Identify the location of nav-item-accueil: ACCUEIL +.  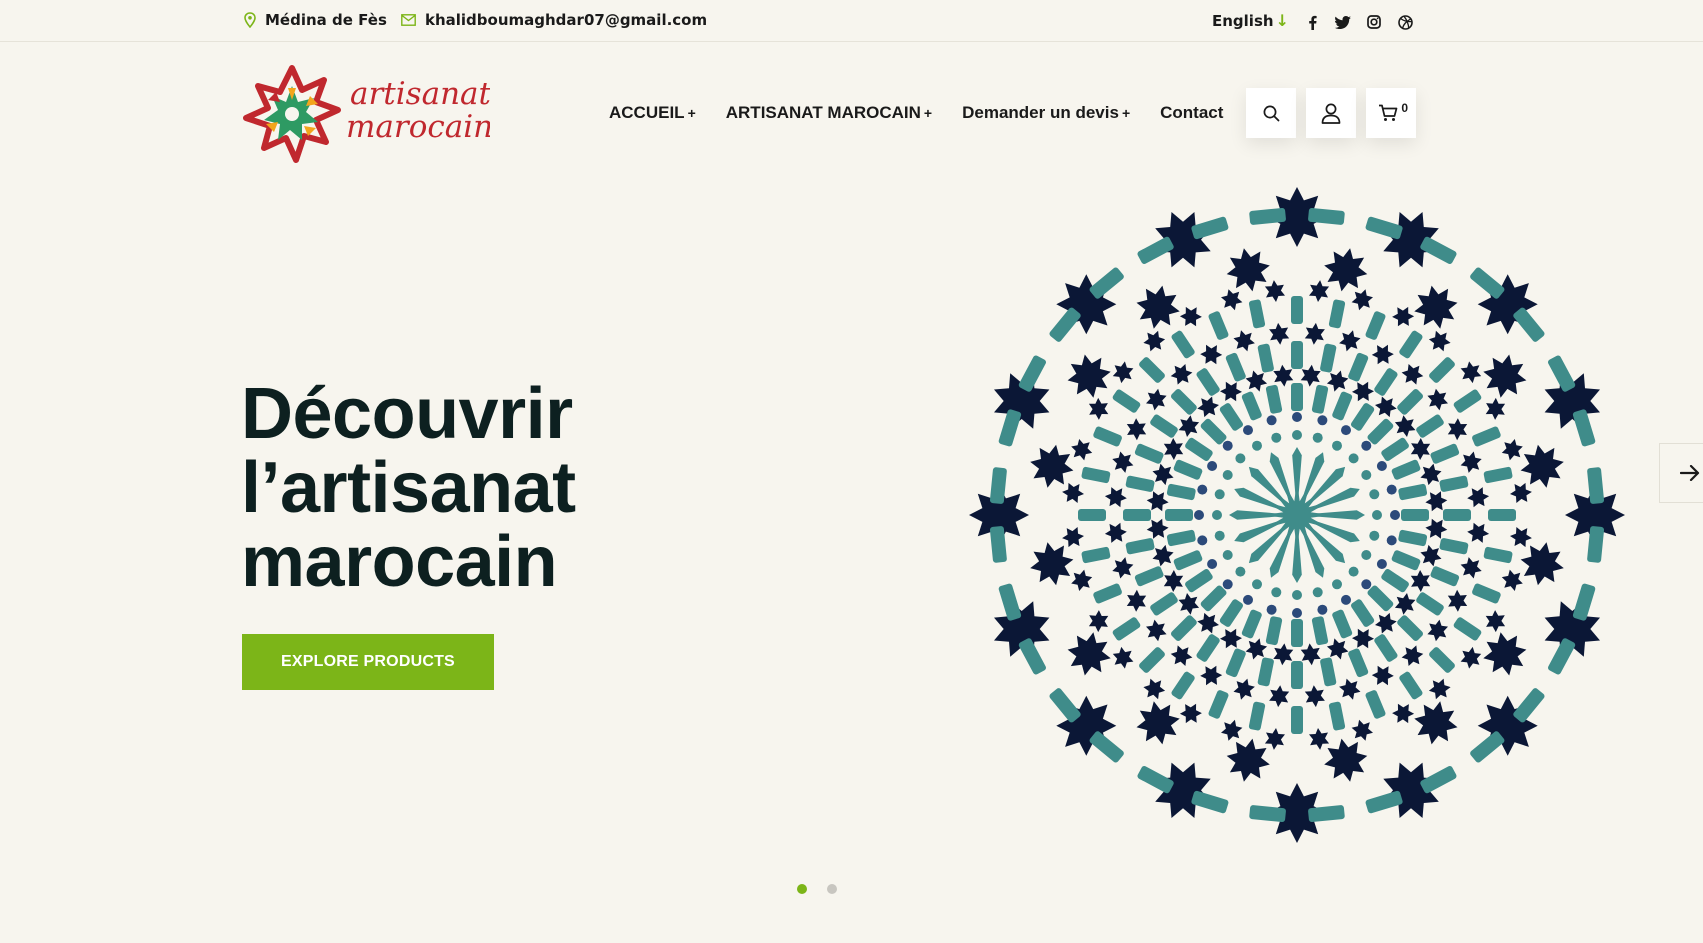
(652, 113).